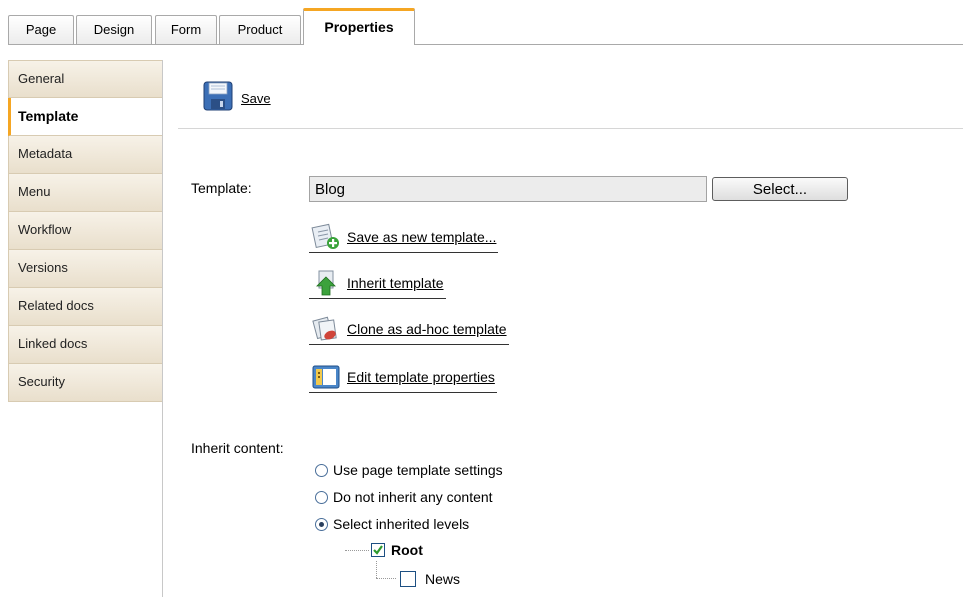  Describe the element at coordinates (395, 283) in the screenshot. I see `inherit-template-label: Inherit template` at that location.